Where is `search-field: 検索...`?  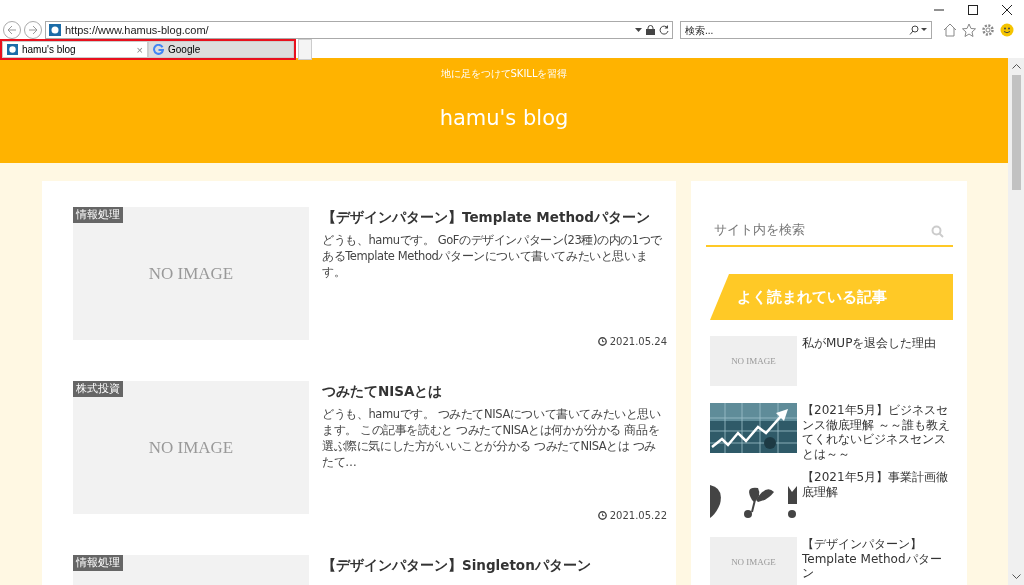 search-field: 検索... is located at coordinates (806, 30).